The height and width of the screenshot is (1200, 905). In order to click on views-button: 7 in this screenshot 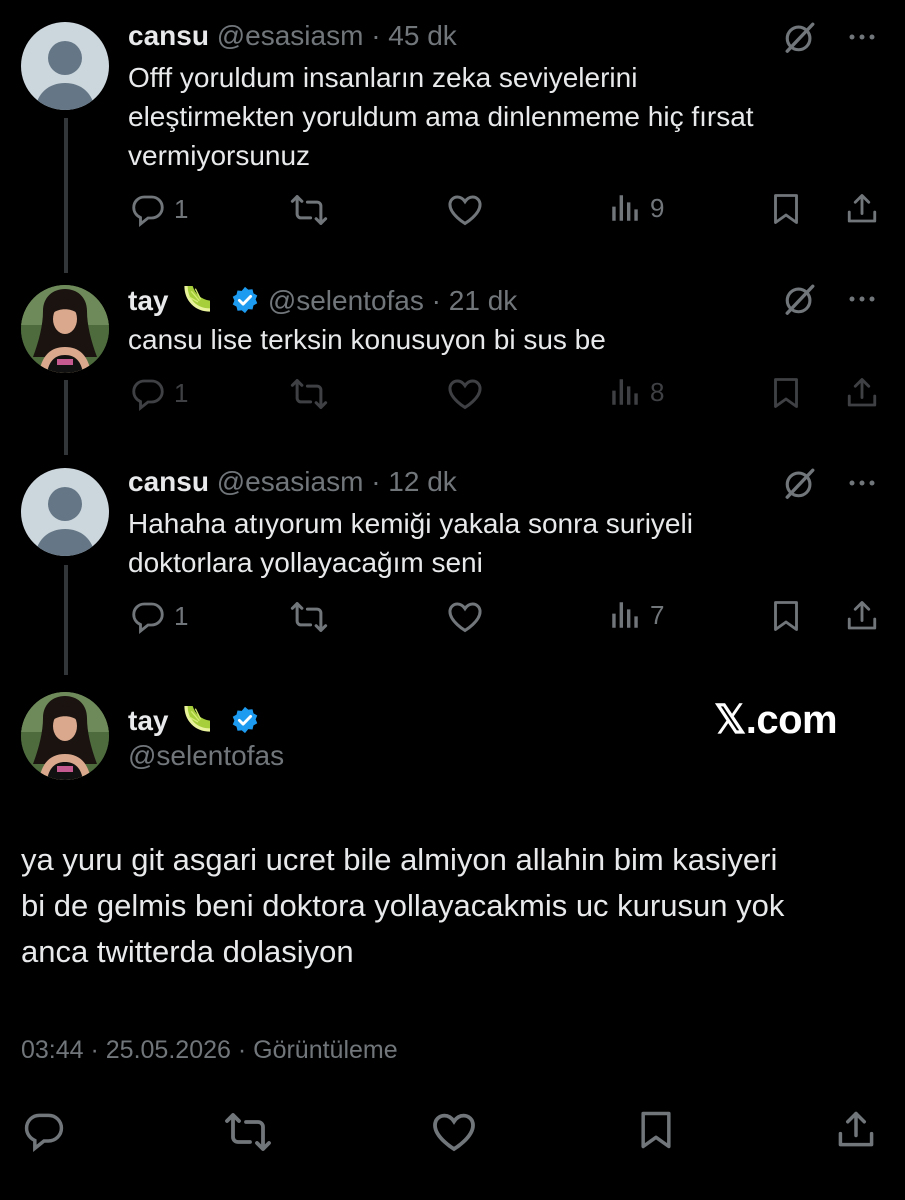, I will do `click(636, 615)`.